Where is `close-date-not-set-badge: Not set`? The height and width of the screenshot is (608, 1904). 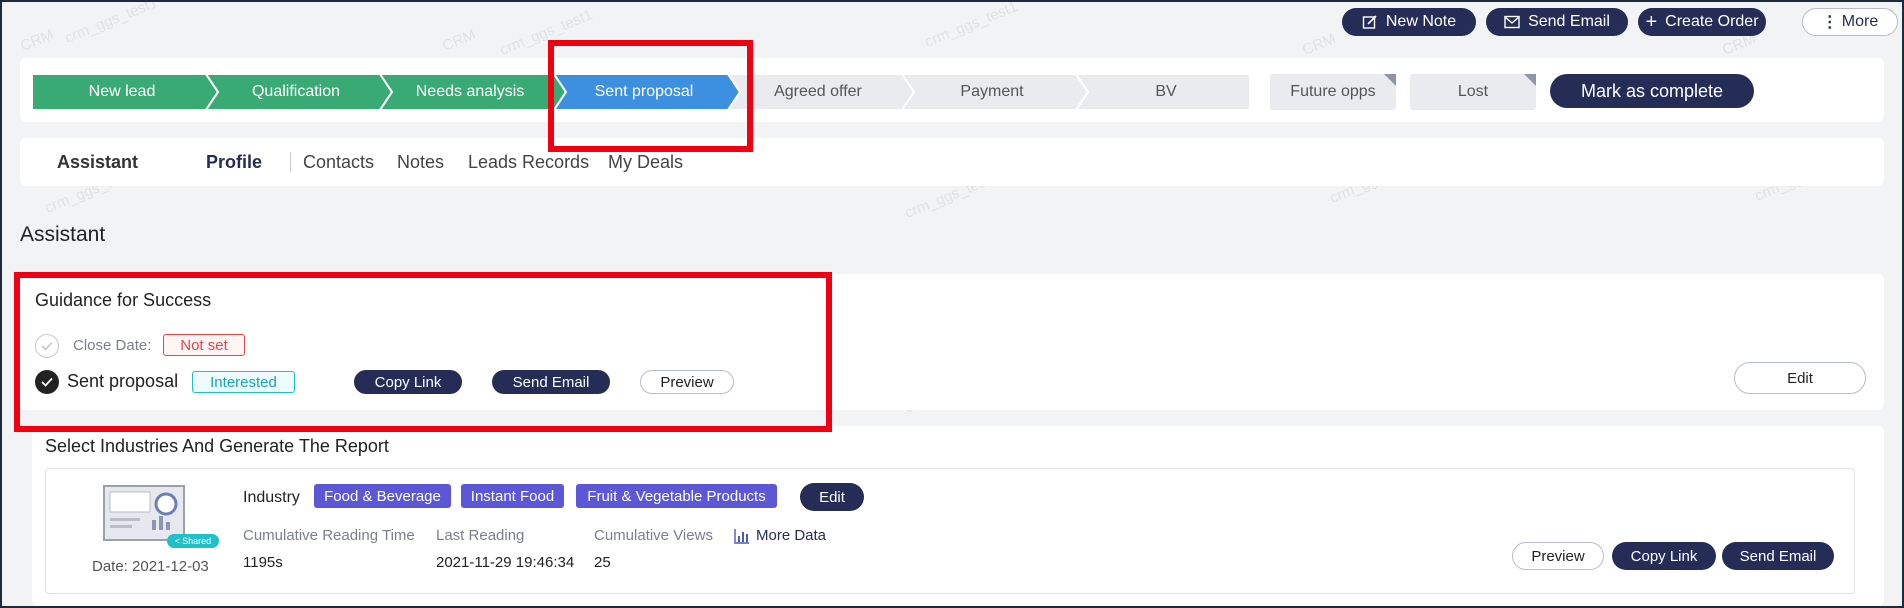
close-date-not-set-badge: Not set is located at coordinates (204, 345).